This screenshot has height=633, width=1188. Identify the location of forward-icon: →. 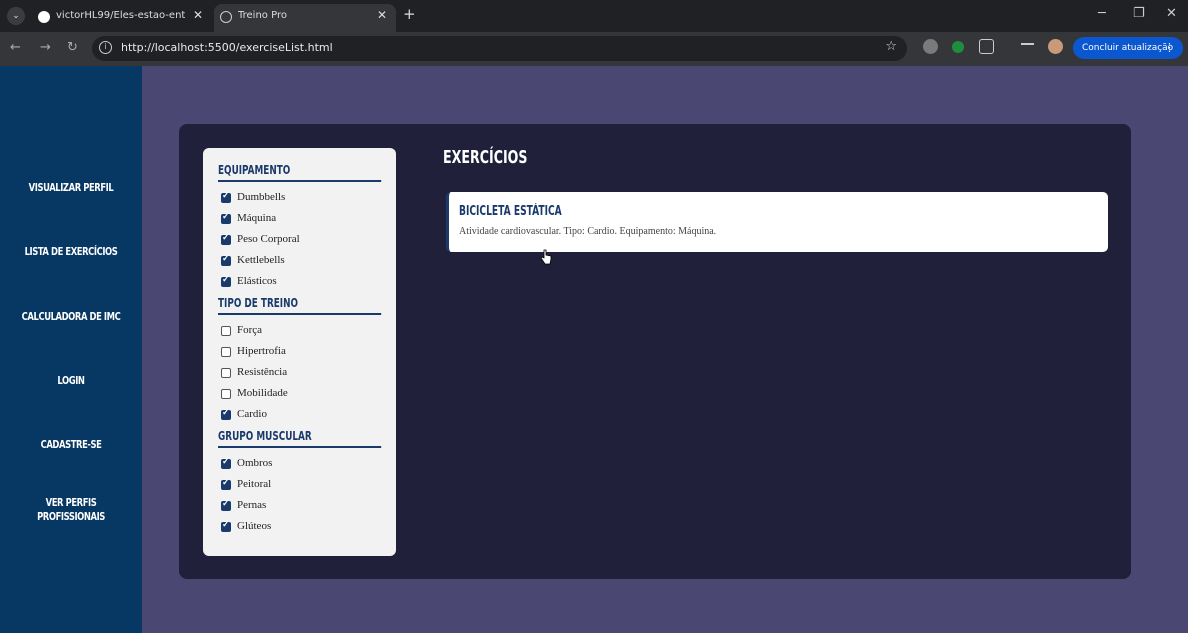
(45, 47).